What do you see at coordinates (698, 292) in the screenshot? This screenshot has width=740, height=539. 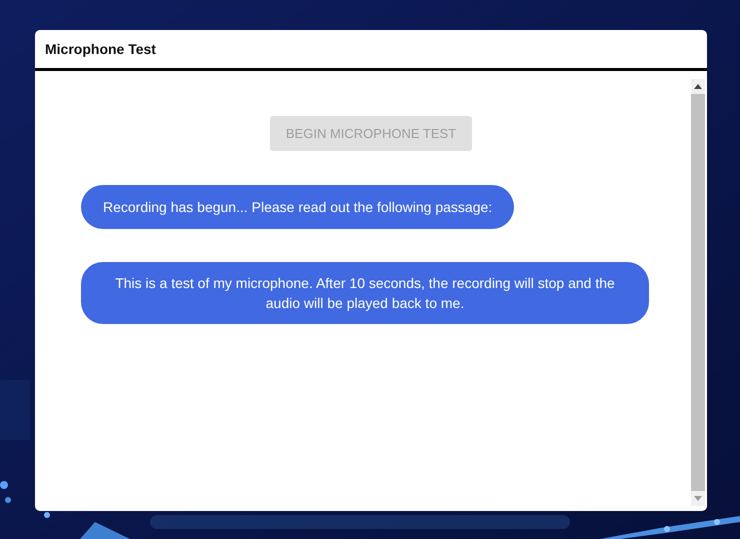 I see `scrollbar` at bounding box center [698, 292].